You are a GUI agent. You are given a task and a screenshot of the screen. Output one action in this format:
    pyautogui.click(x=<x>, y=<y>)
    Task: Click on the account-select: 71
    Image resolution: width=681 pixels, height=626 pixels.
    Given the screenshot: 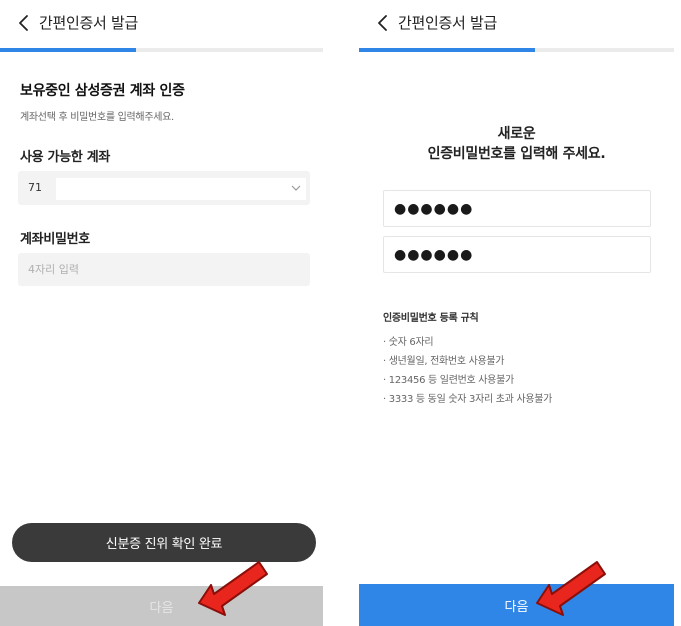 What is the action you would take?
    pyautogui.click(x=164, y=188)
    